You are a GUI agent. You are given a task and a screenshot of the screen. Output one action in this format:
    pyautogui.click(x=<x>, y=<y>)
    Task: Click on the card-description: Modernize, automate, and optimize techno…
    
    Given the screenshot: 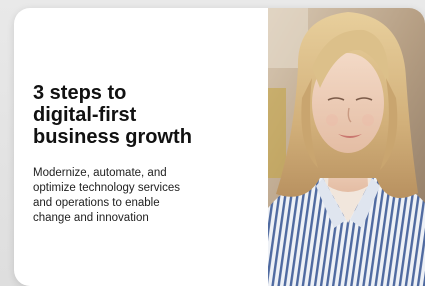 What is the action you would take?
    pyautogui.click(x=138, y=196)
    